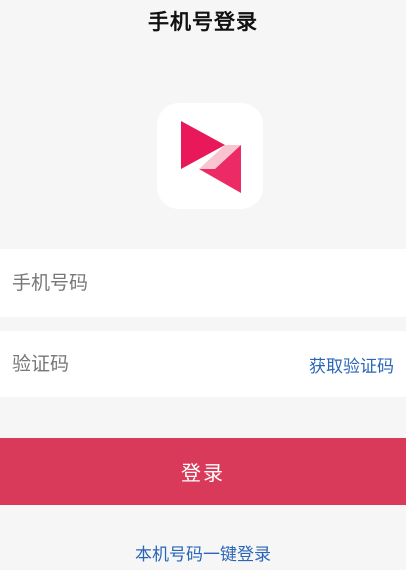 The height and width of the screenshot is (570, 406). I want to click on login-button: 登录, so click(203, 471).